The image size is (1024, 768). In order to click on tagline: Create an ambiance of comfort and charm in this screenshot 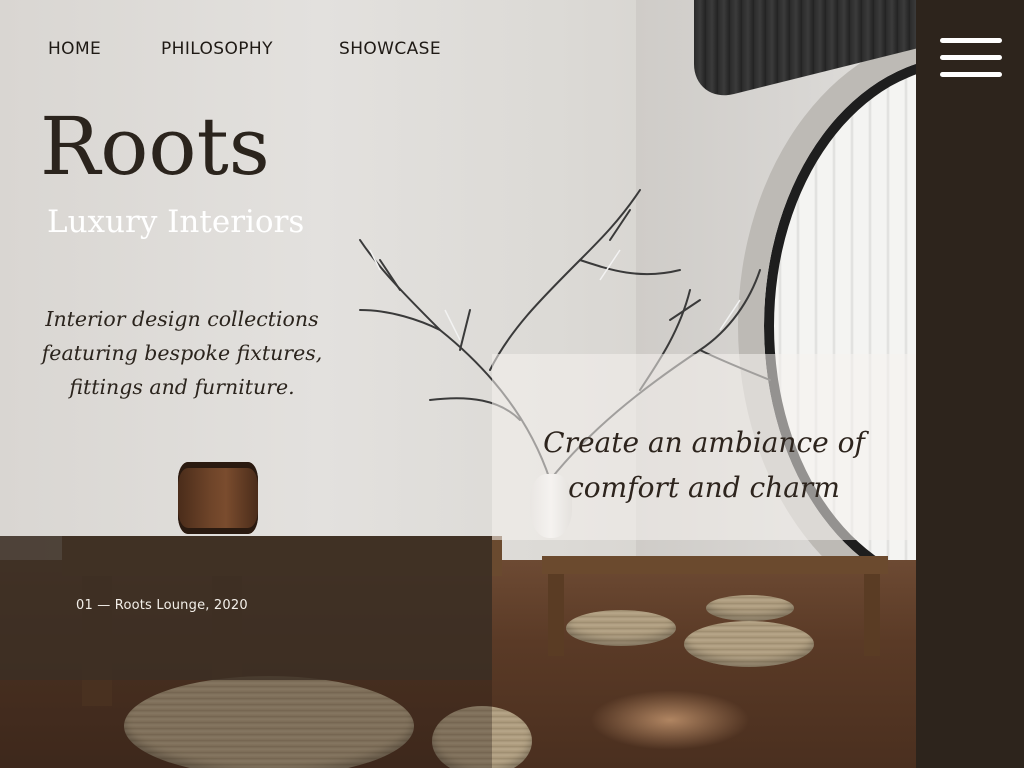, I will do `click(704, 465)`.